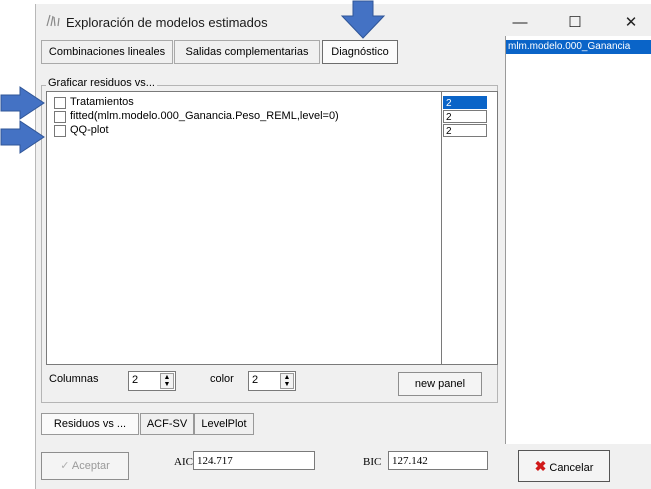 Image resolution: width=651 pixels, height=489 pixels. Describe the element at coordinates (183, 462) in the screenshot. I see `aic-label: AIC` at that location.